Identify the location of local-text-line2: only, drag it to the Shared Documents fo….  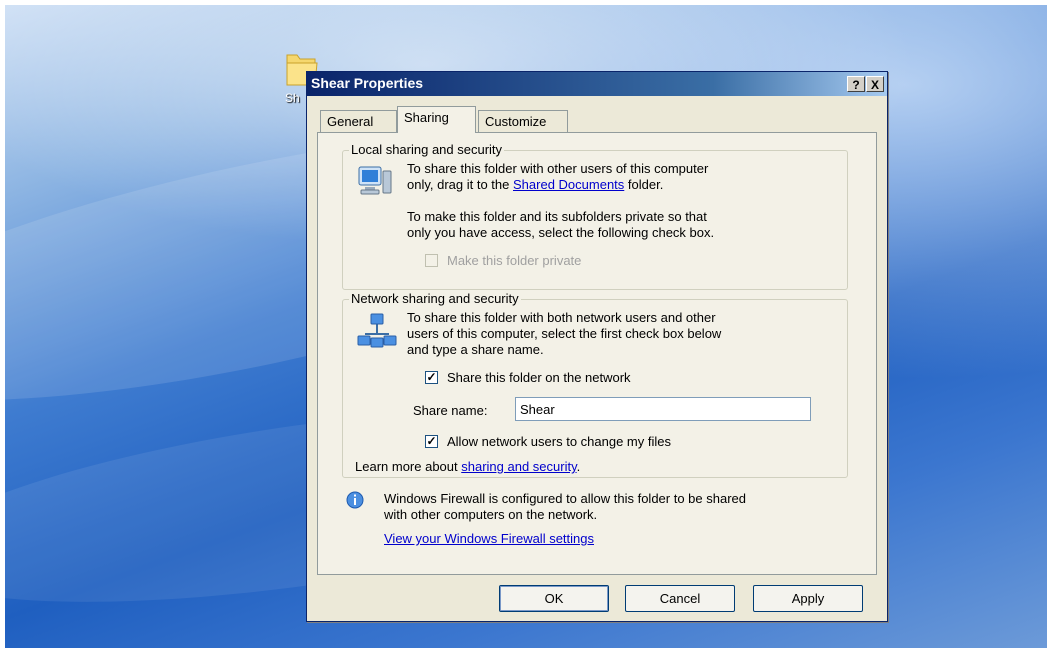
(535, 185).